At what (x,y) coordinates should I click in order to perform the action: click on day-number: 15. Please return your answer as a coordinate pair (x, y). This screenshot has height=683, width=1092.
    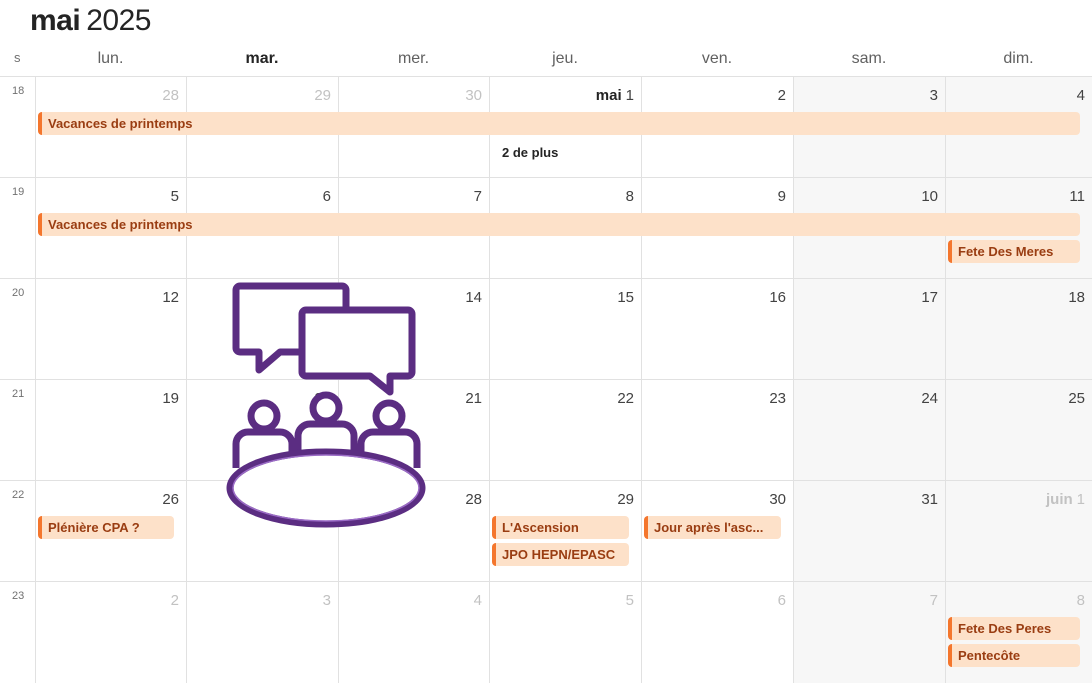
    Looking at the image, I should click on (625, 297).